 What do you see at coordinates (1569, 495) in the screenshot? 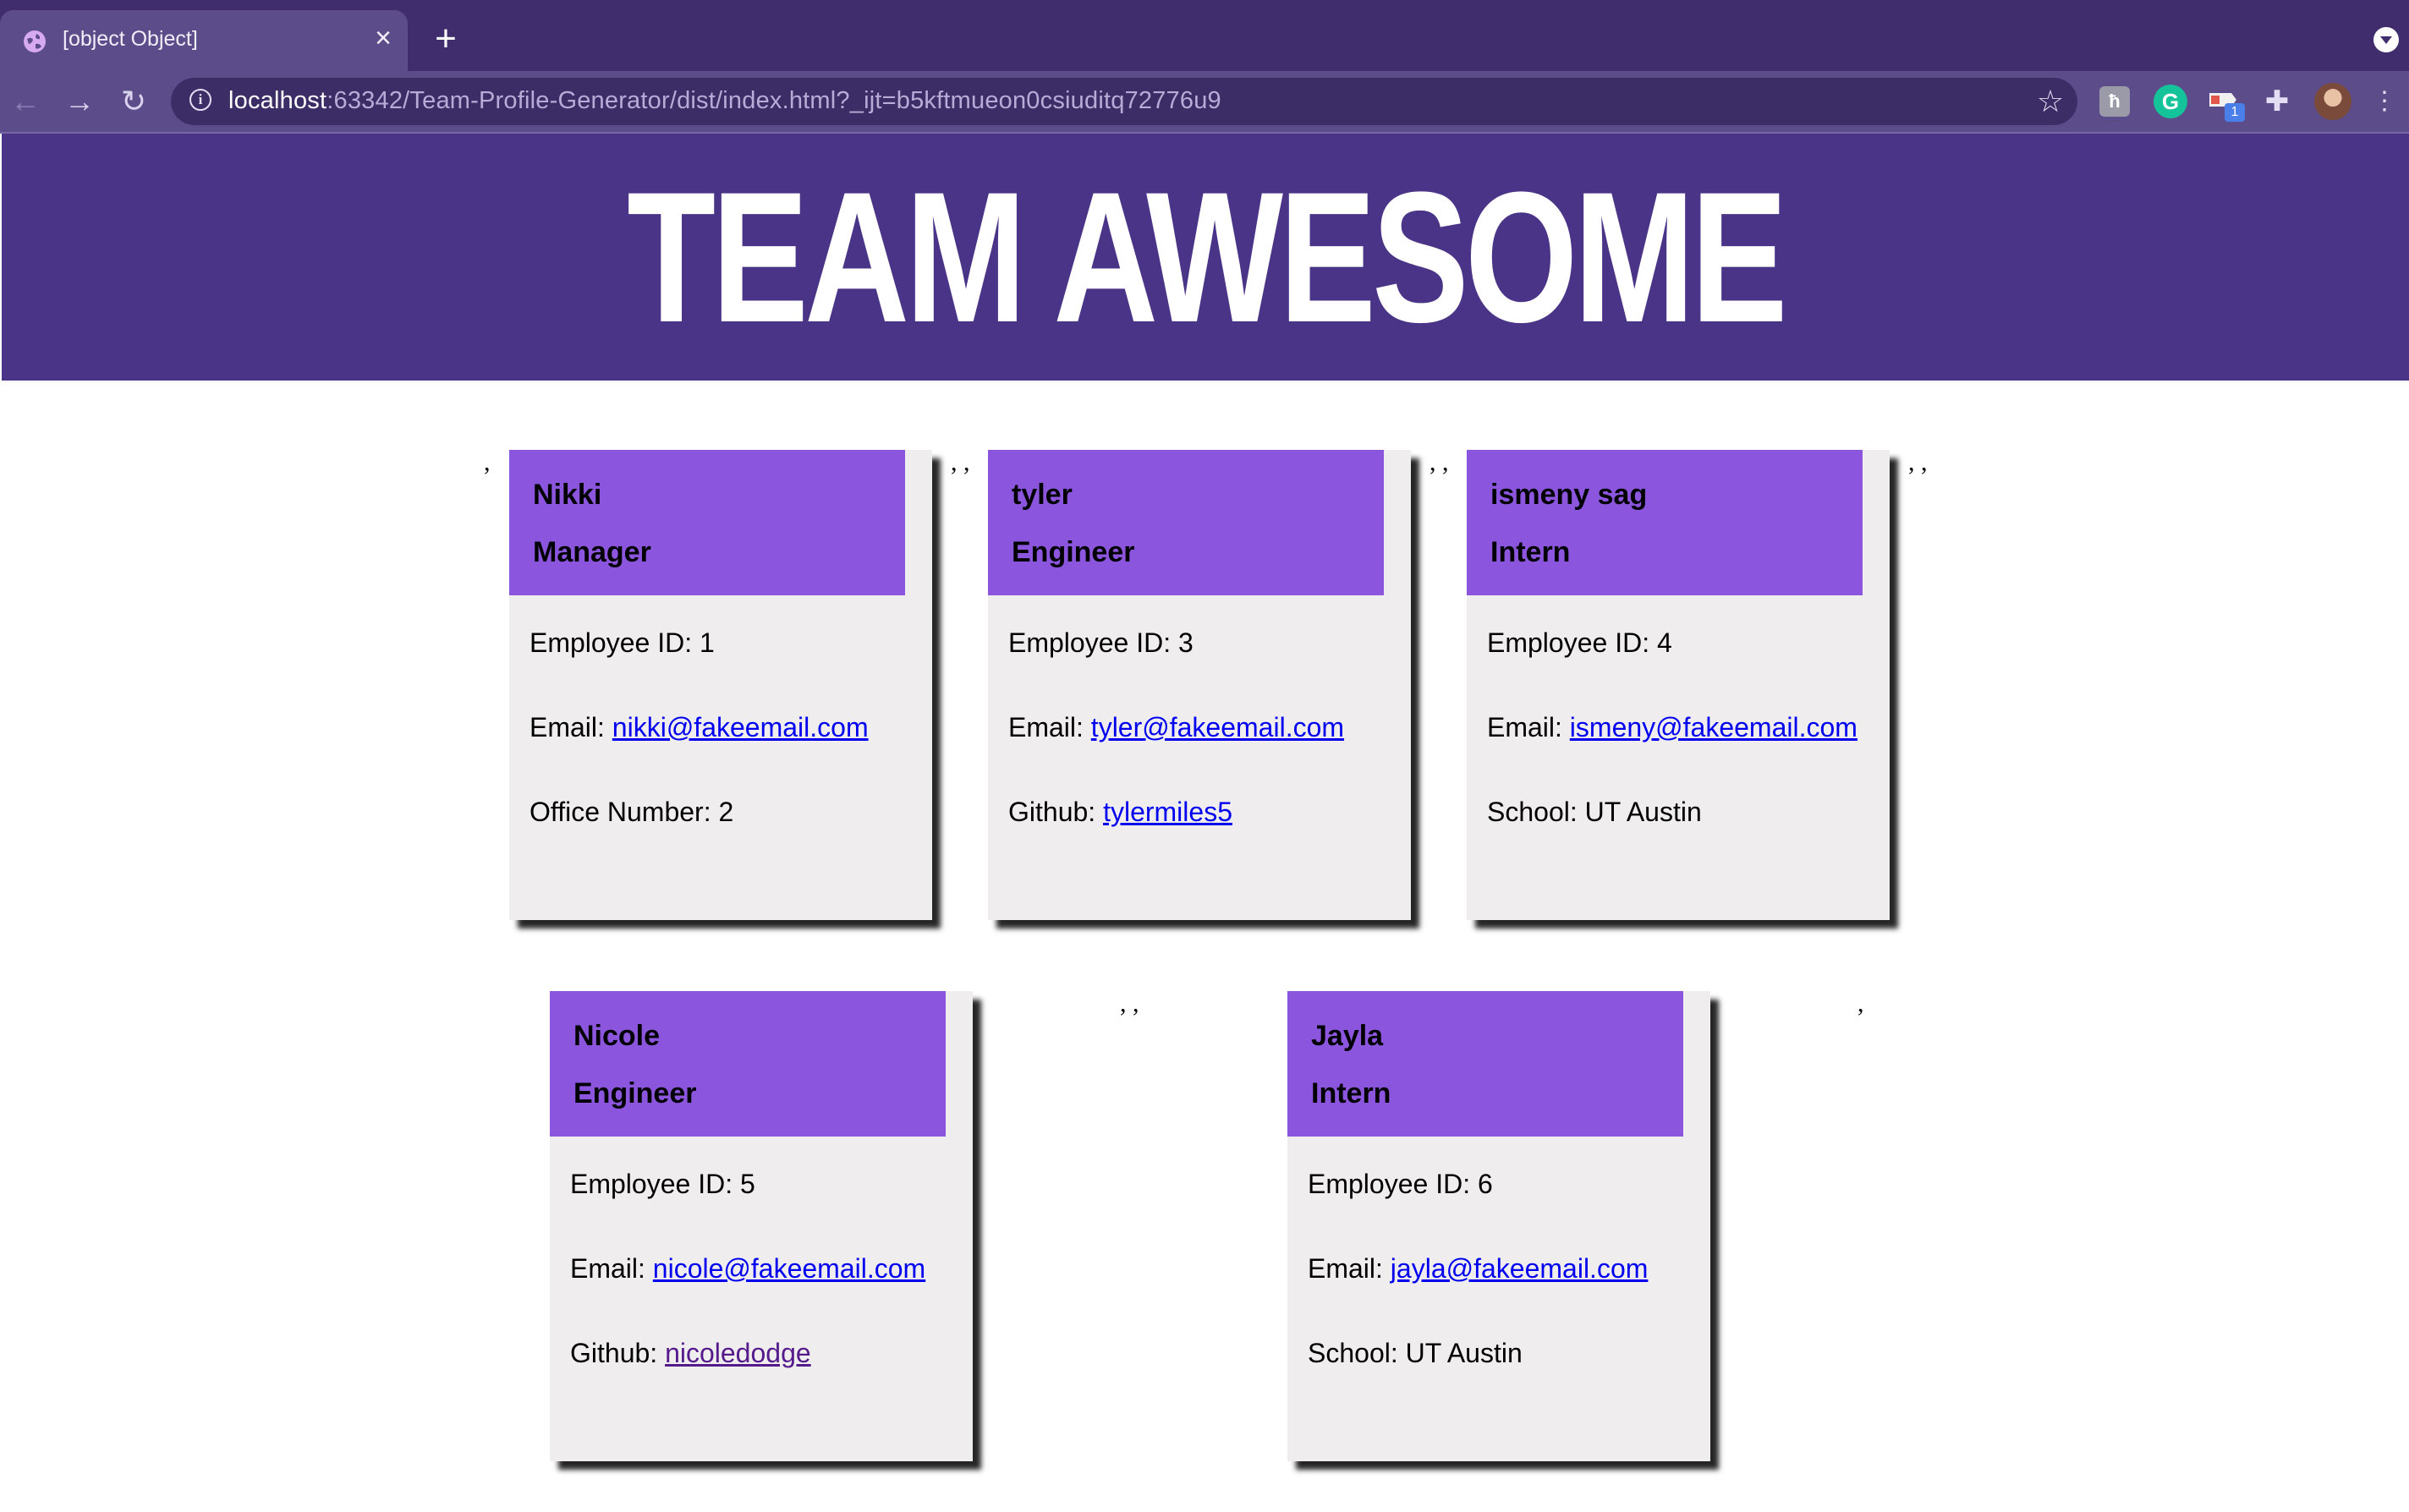
I see `employee-name: ismeny sag` at bounding box center [1569, 495].